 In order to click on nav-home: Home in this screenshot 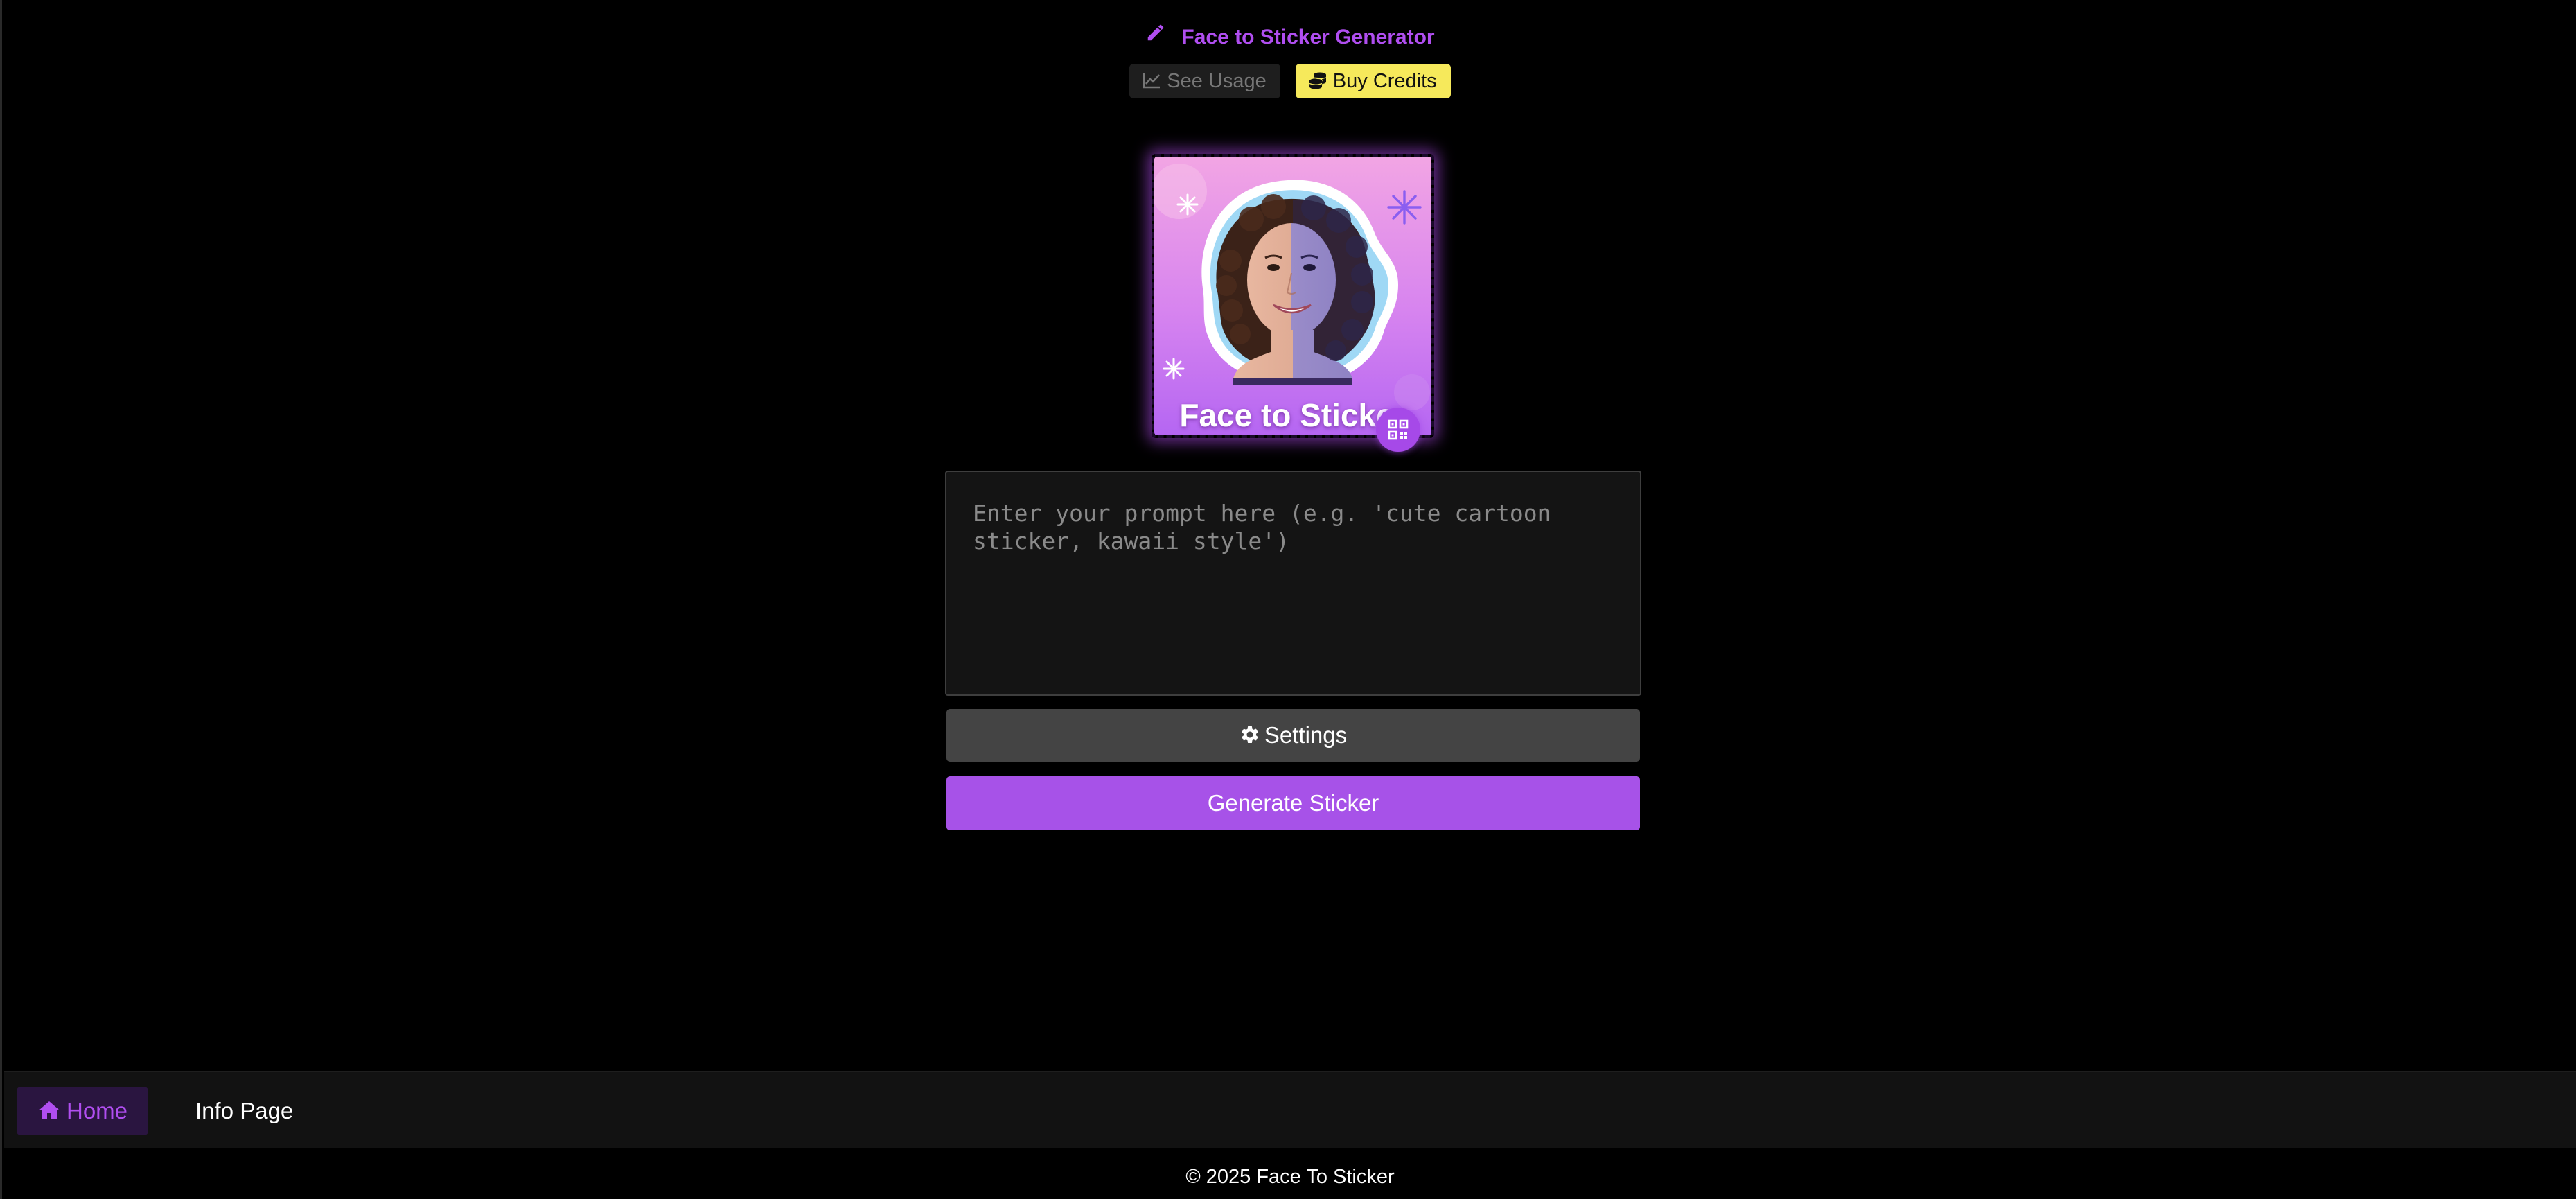, I will do `click(83, 1111)`.